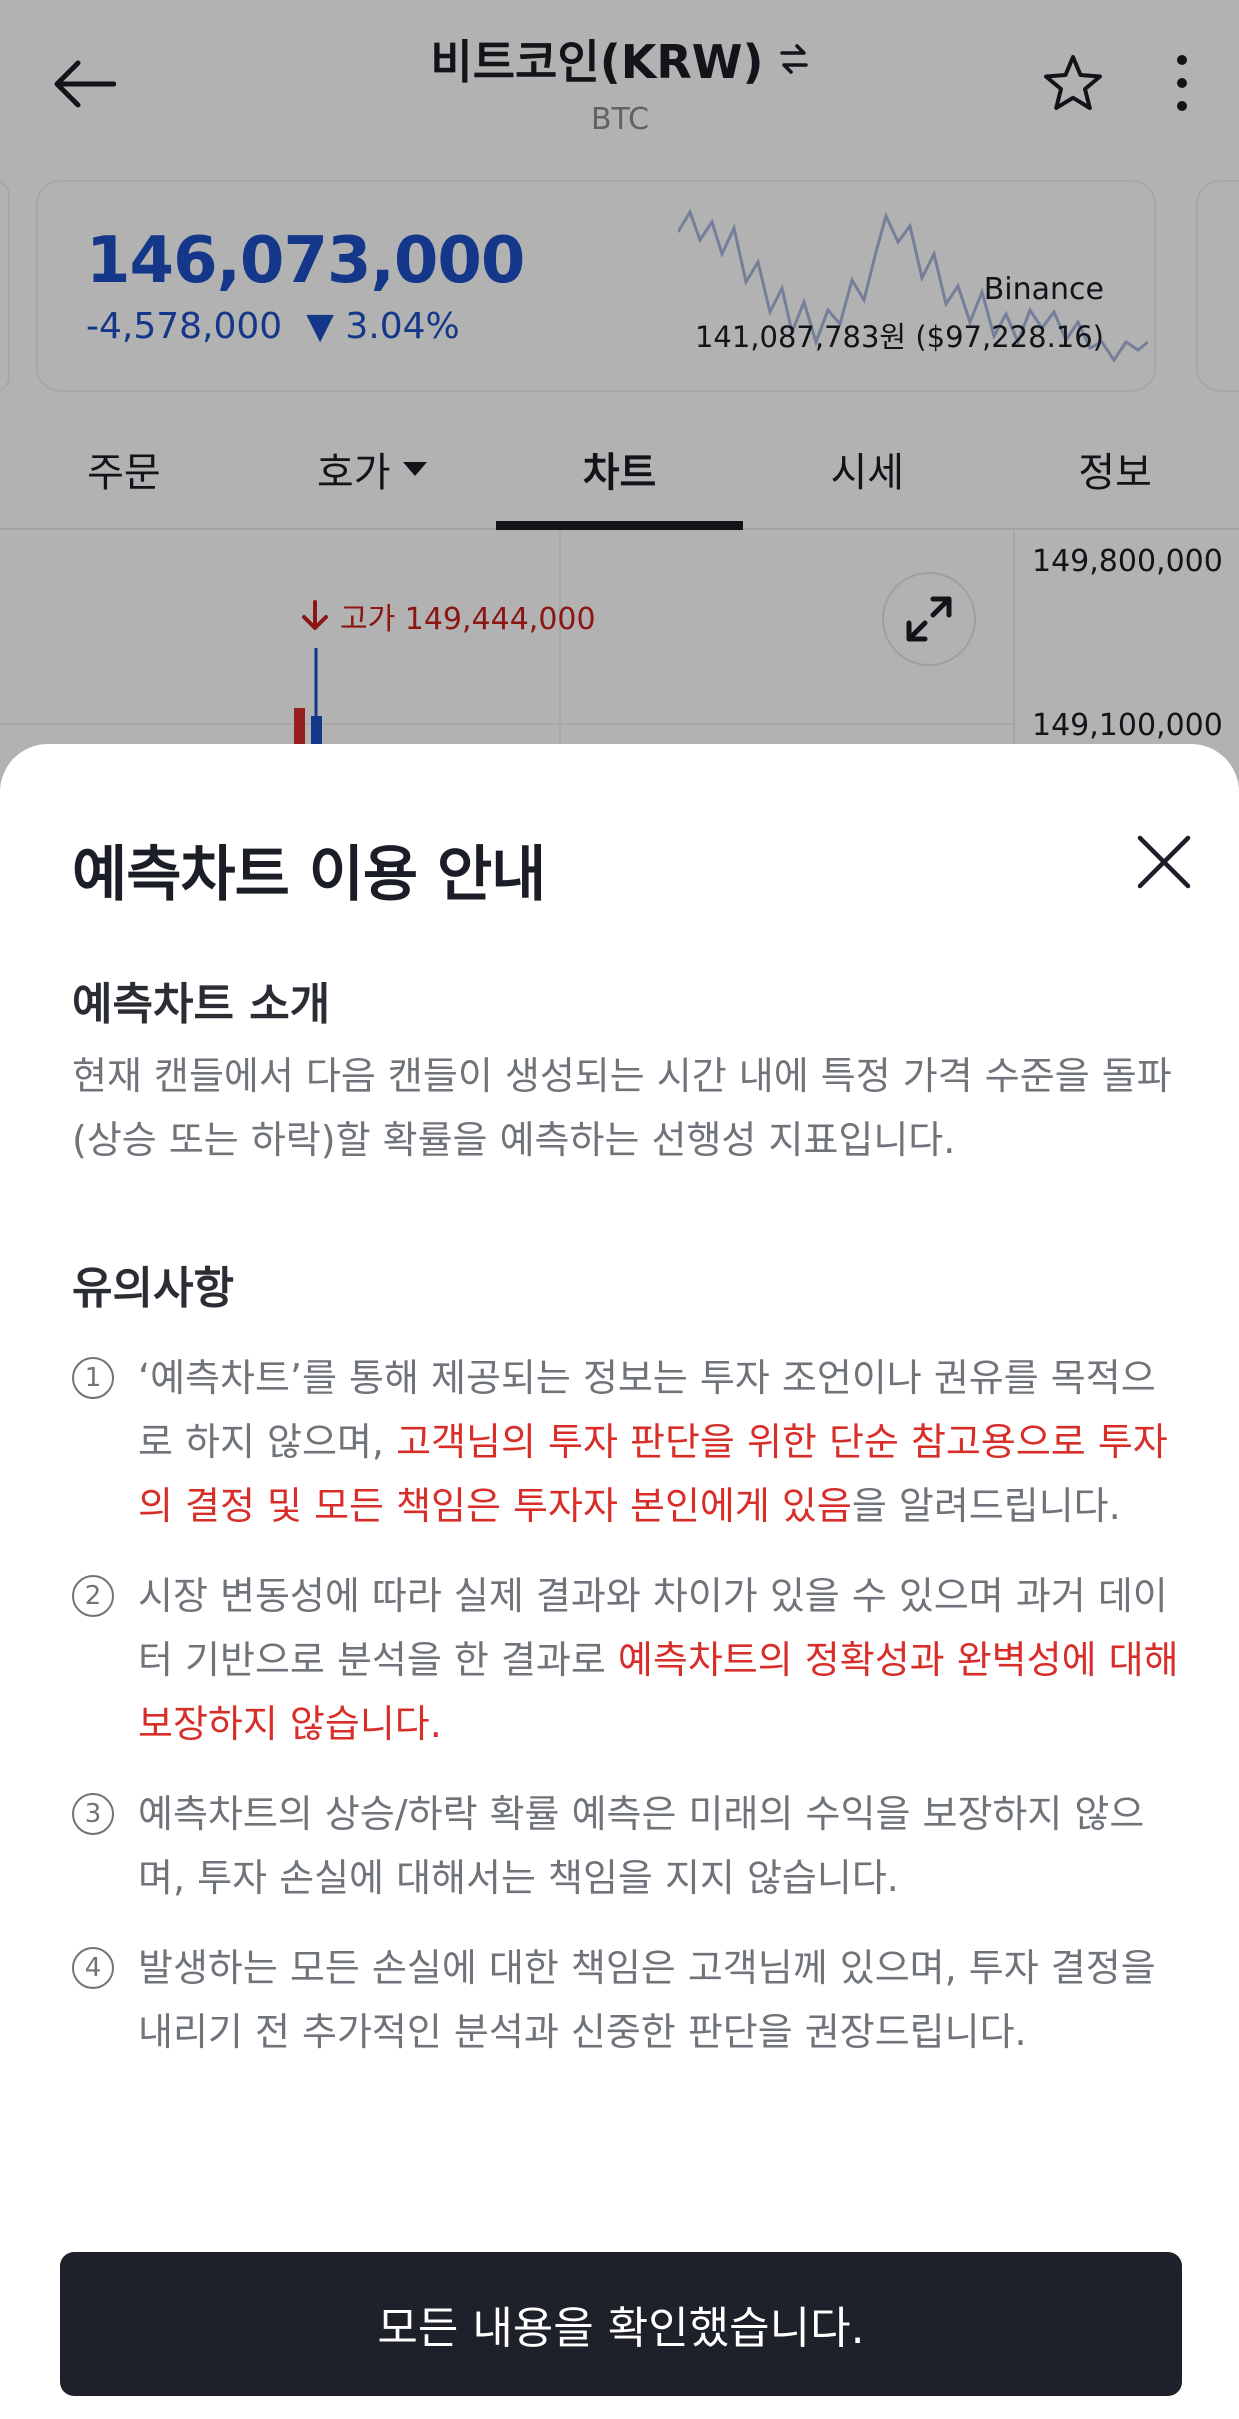 The image size is (1239, 2419). I want to click on note-number: 3, so click(105, 1846).